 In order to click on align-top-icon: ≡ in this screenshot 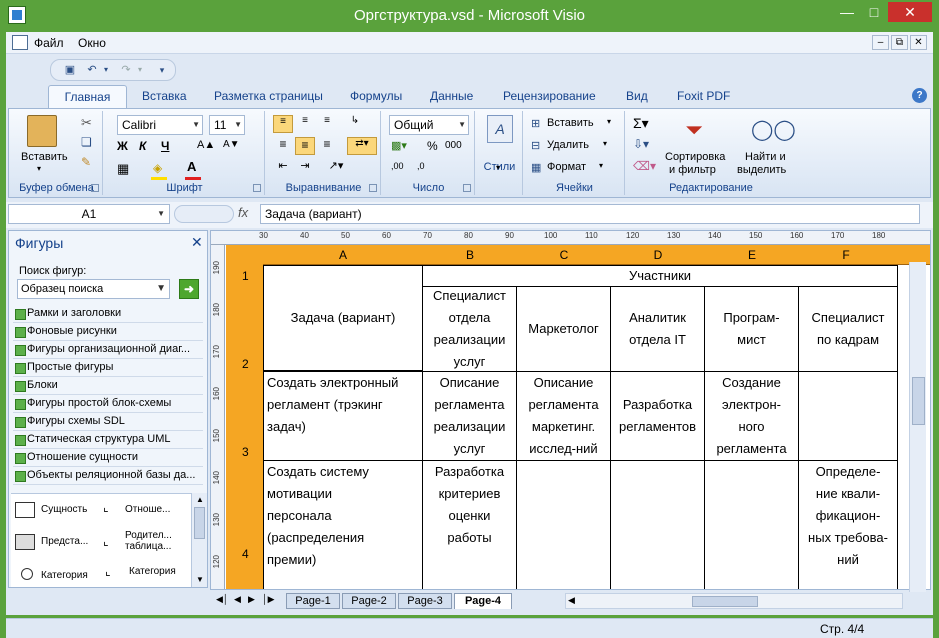, I will do `click(283, 124)`.